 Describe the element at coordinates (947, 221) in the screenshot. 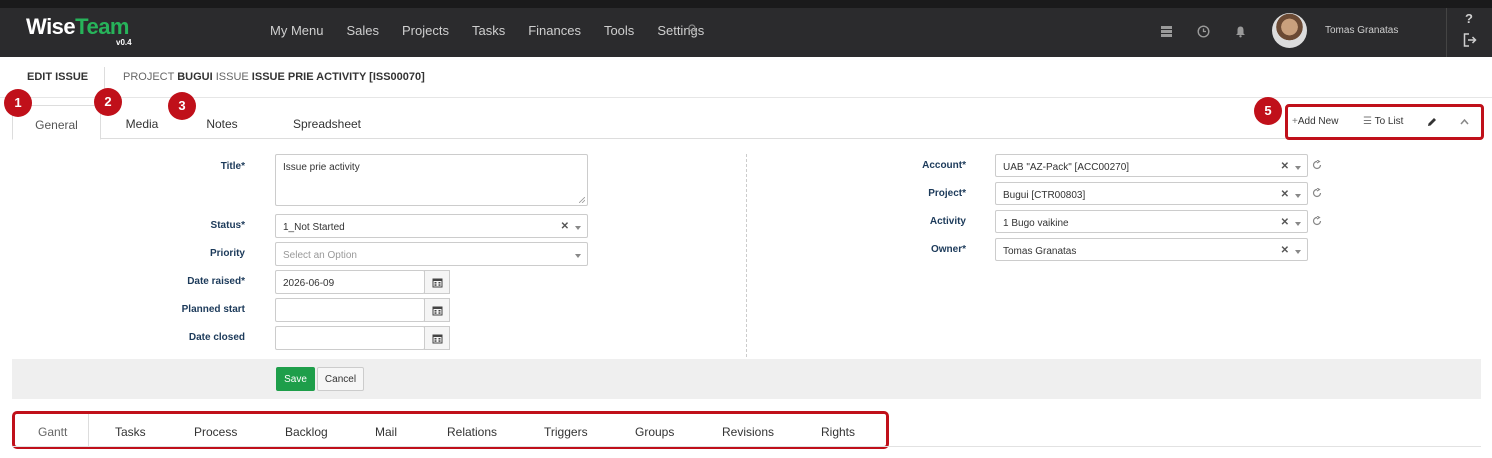

I see `activity-label: Activity` at that location.